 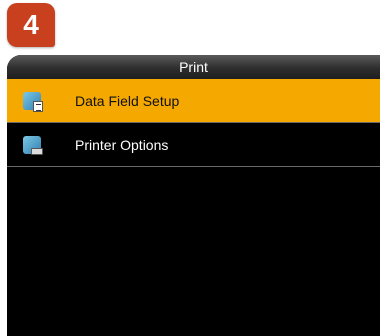 I want to click on menu-item-label: Data Field Setup, so click(x=127, y=100).